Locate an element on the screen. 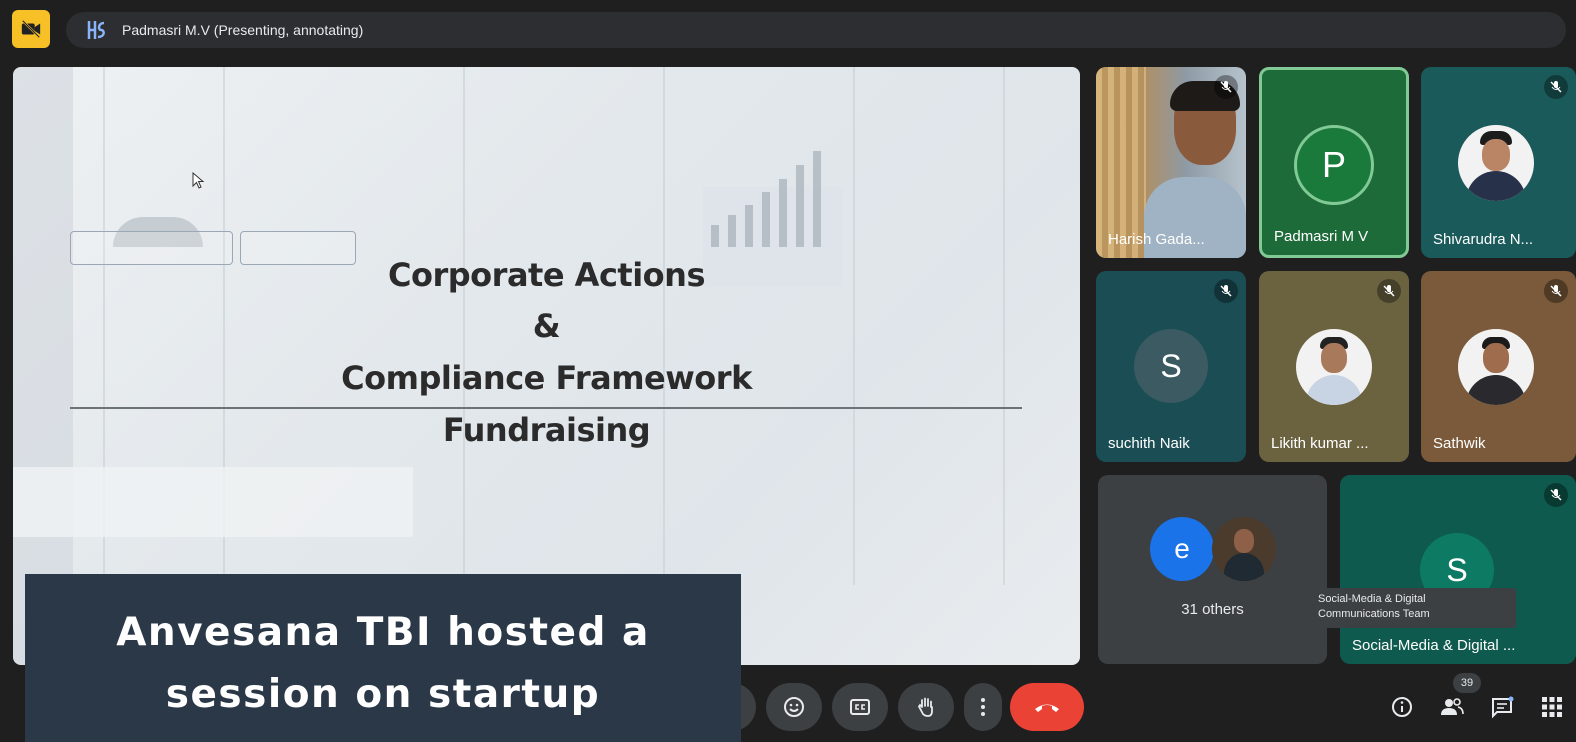 Image resolution: width=1576 pixels, height=742 pixels. info-icon is located at coordinates (1402, 707).